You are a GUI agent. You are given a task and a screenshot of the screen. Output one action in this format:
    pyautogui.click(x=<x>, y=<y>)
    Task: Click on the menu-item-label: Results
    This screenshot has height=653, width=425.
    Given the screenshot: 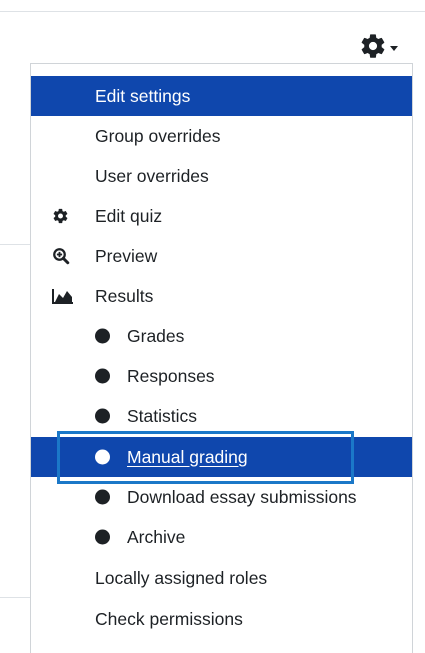 What is the action you would take?
    pyautogui.click(x=124, y=295)
    